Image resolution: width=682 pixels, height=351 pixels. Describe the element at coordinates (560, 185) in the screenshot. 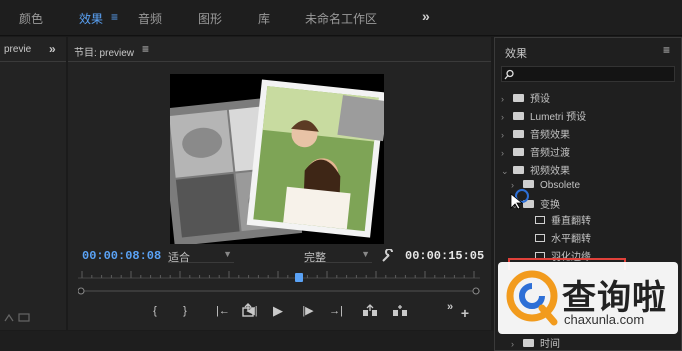

I see `tree-item-label: Obsolete` at that location.